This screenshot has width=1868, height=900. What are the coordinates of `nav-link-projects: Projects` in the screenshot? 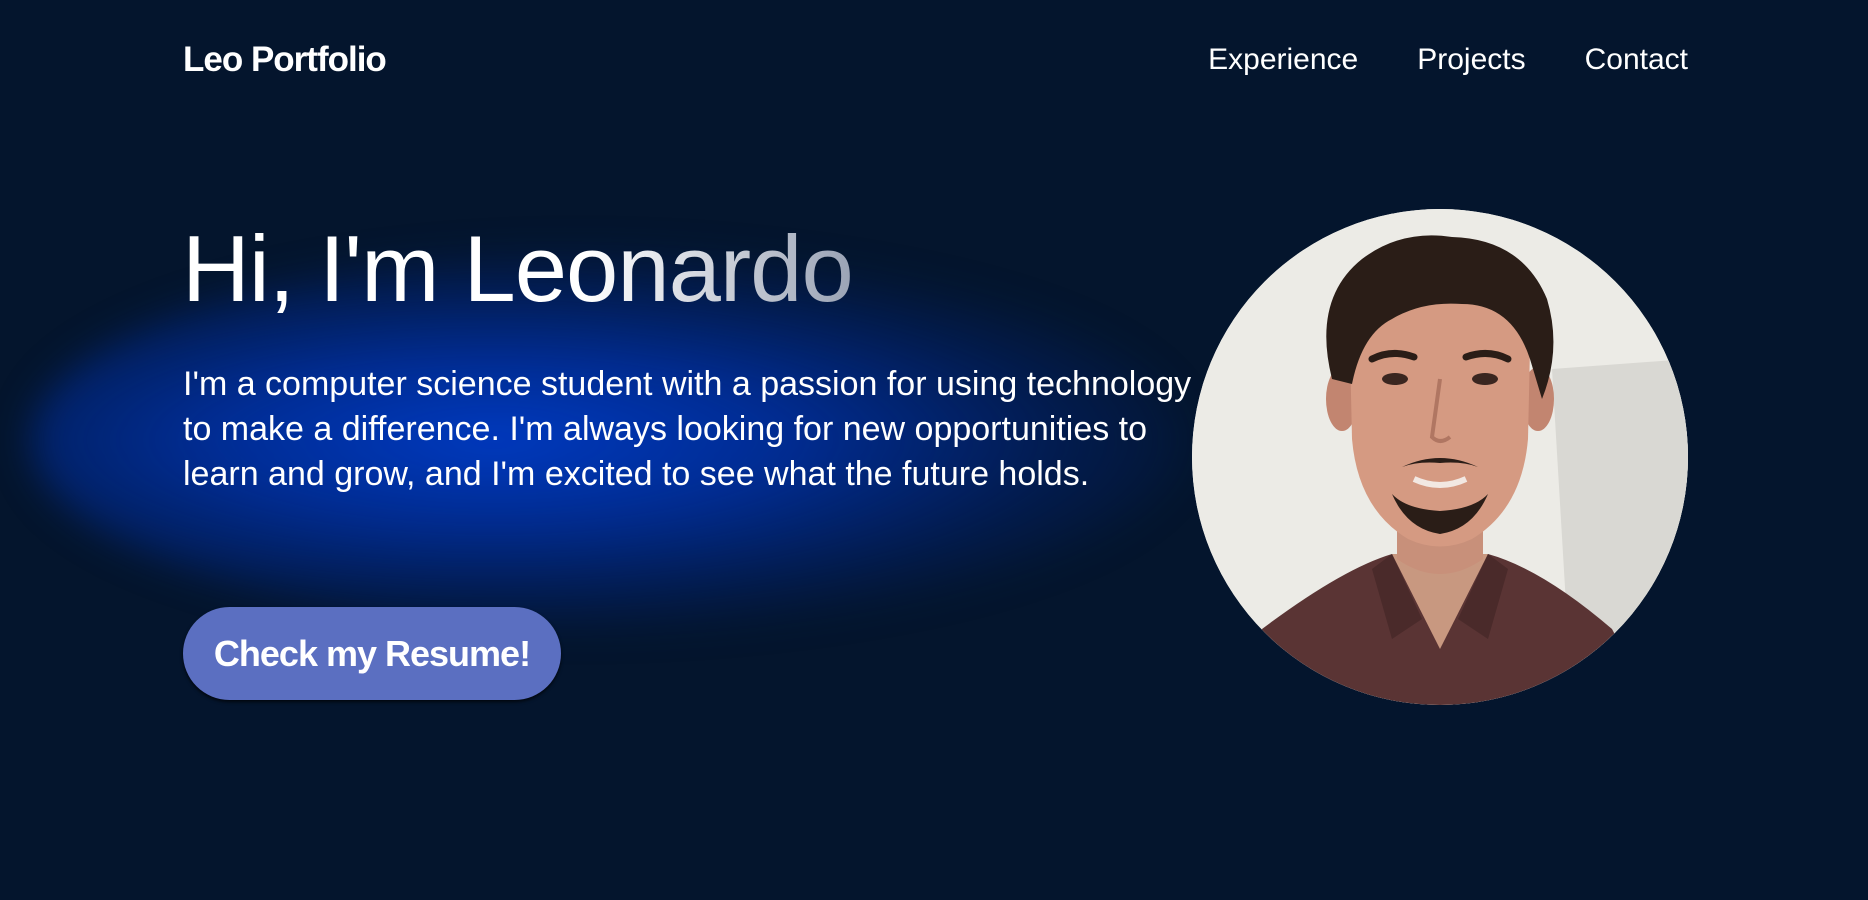 It's located at (1471, 60).